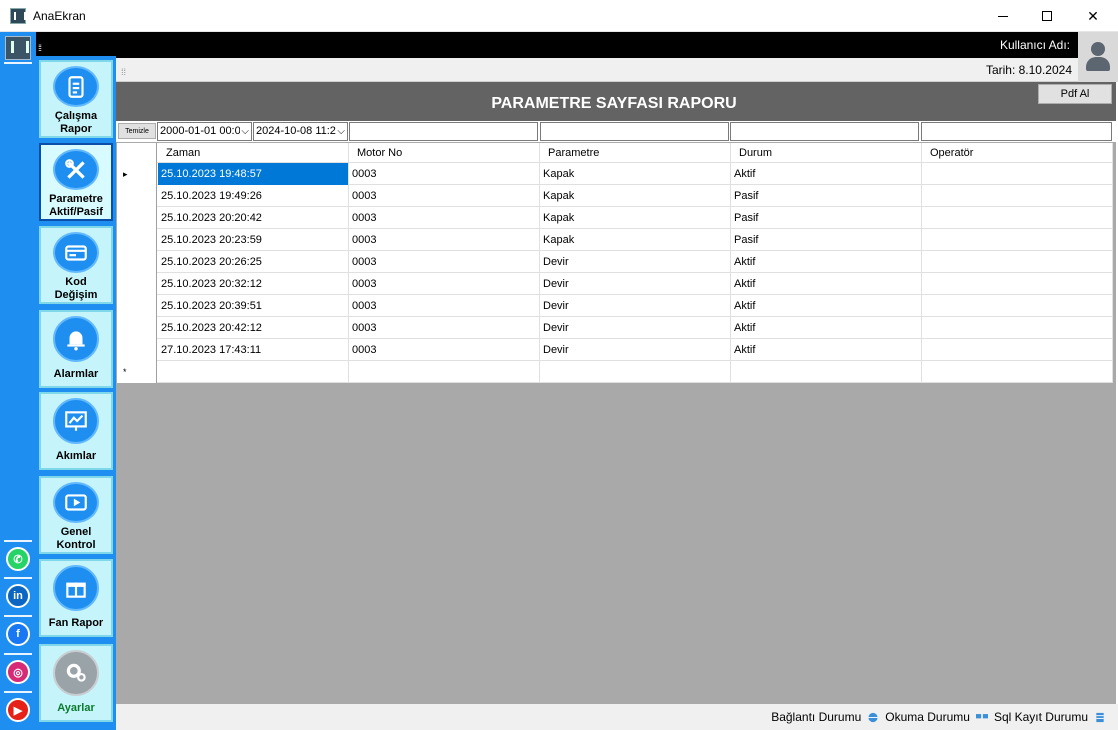 The height and width of the screenshot is (730, 1118). I want to click on menu-akimlar: Akımlar, so click(76, 431).